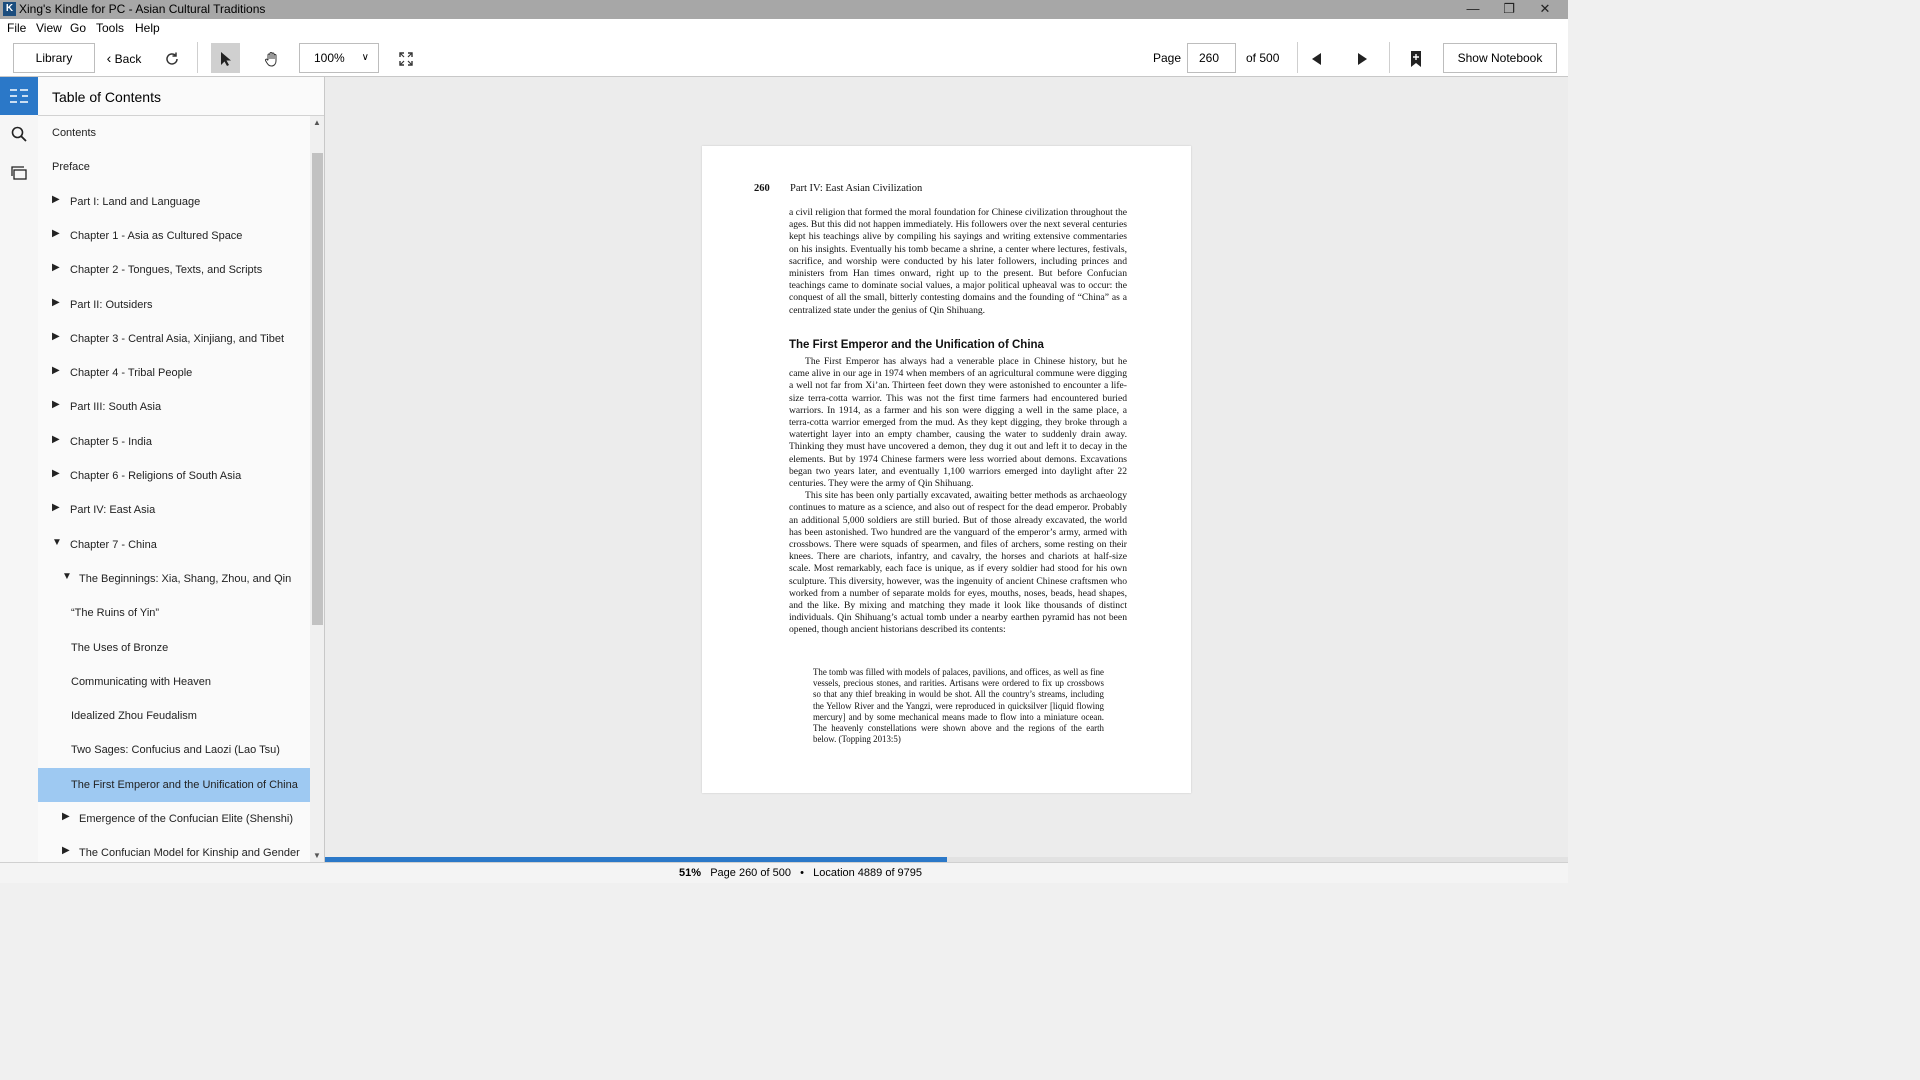  What do you see at coordinates (128, 59) in the screenshot?
I see `back-label: Back` at bounding box center [128, 59].